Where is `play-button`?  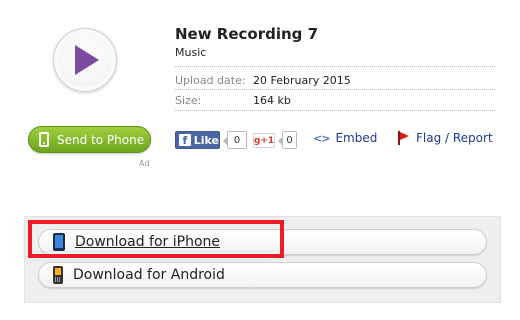
play-button is located at coordinates (85, 60).